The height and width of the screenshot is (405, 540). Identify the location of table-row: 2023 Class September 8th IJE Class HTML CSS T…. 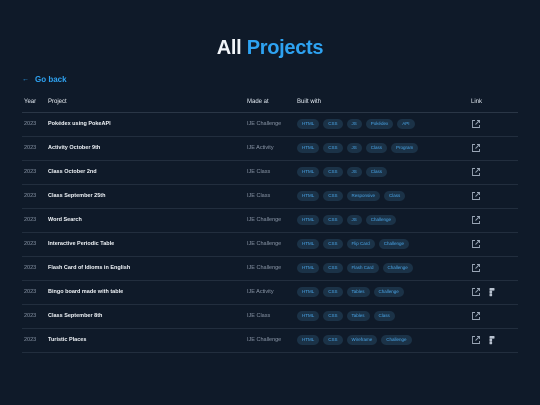
(270, 317).